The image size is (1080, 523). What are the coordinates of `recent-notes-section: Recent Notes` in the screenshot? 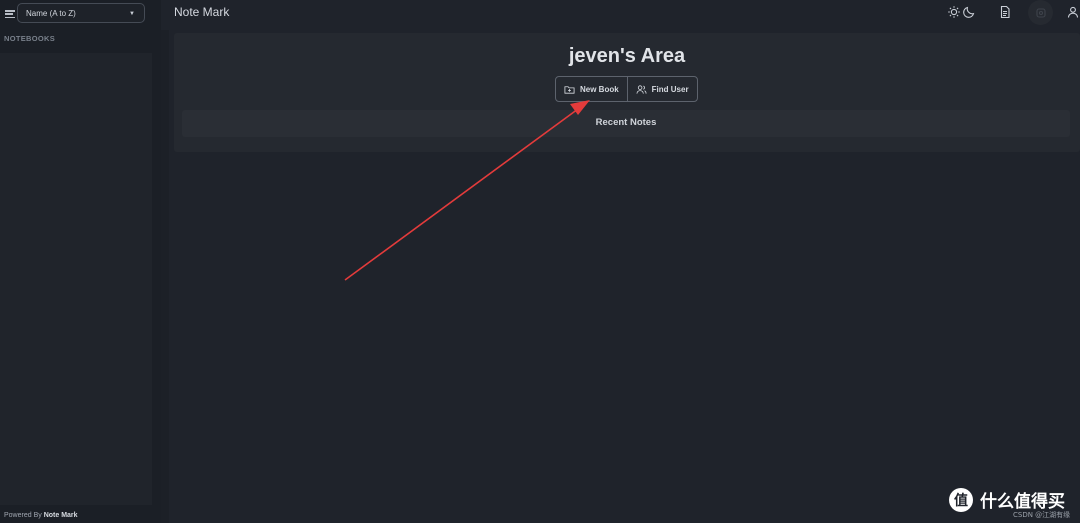 It's located at (626, 123).